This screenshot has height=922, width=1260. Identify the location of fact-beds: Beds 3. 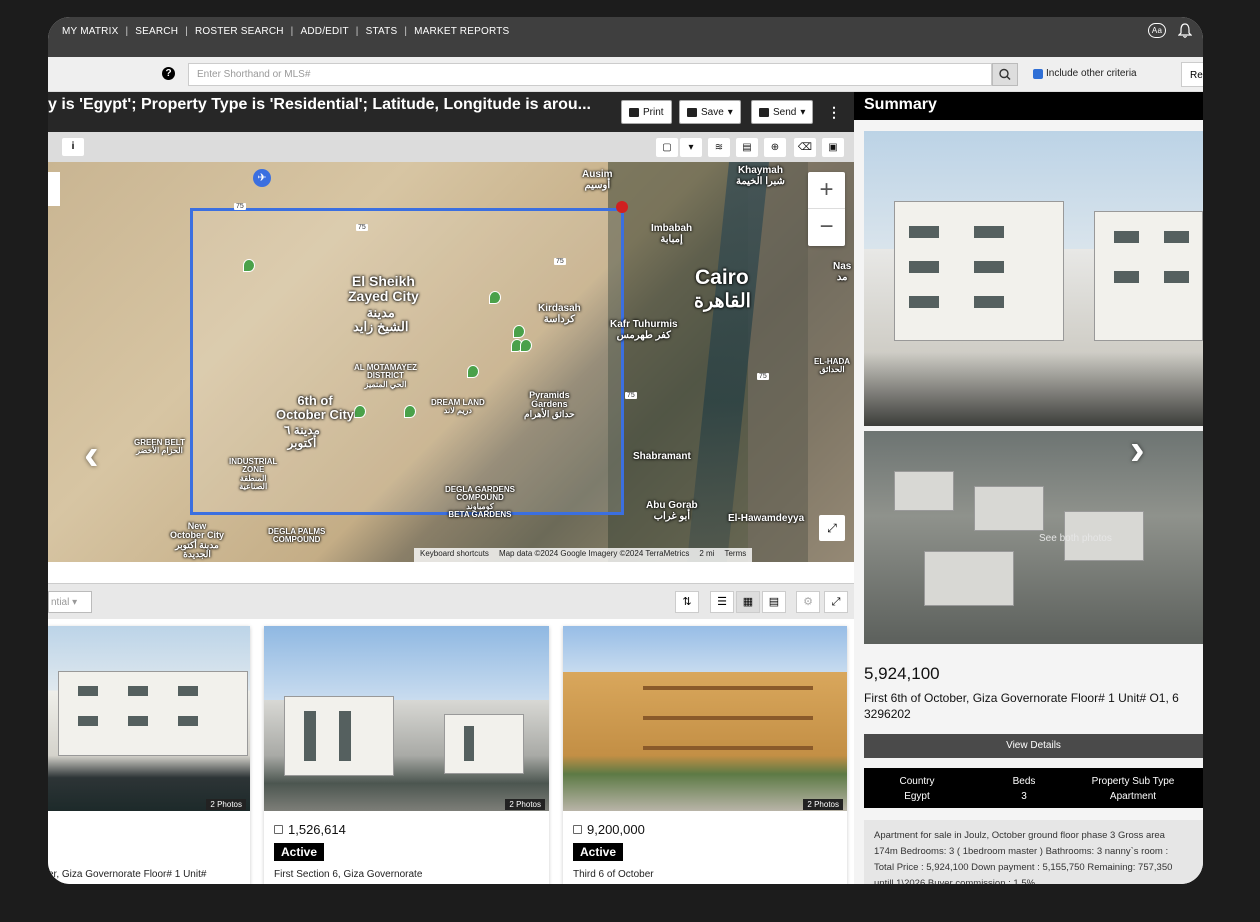
(1024, 789).